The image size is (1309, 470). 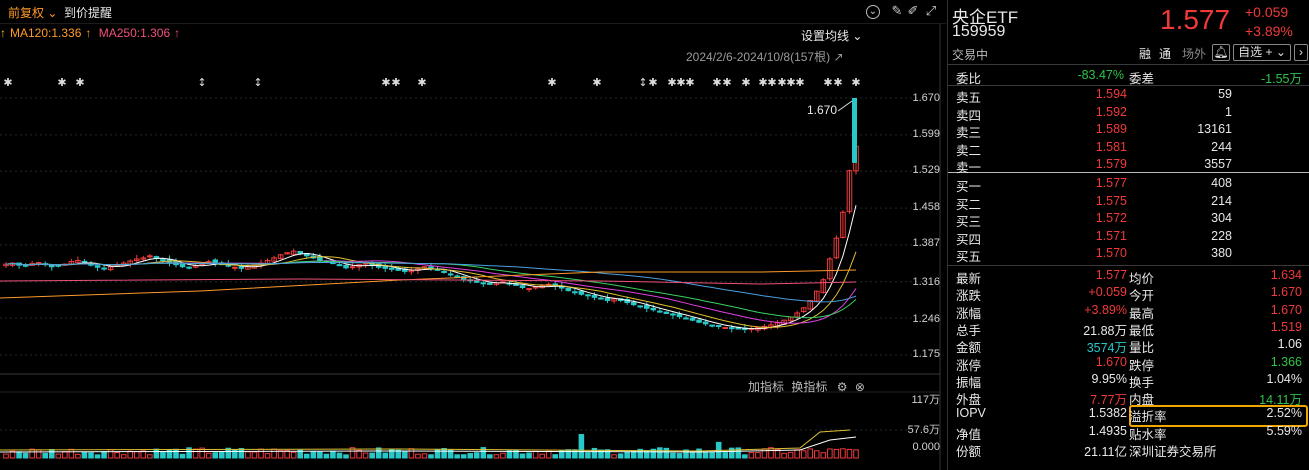 I want to click on connect-tag: 通, so click(x=1165, y=53).